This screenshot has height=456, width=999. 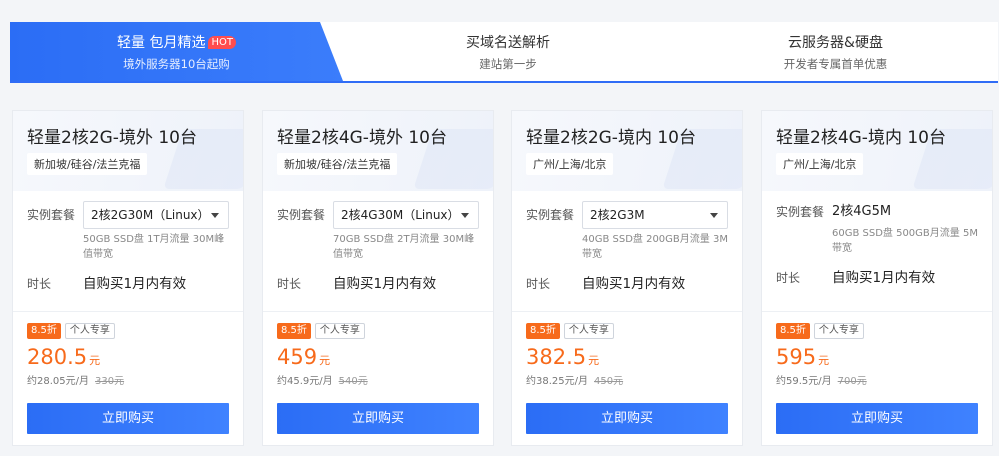 I want to click on package-select-value: 2核2G30M（Linux）, so click(x=150, y=215).